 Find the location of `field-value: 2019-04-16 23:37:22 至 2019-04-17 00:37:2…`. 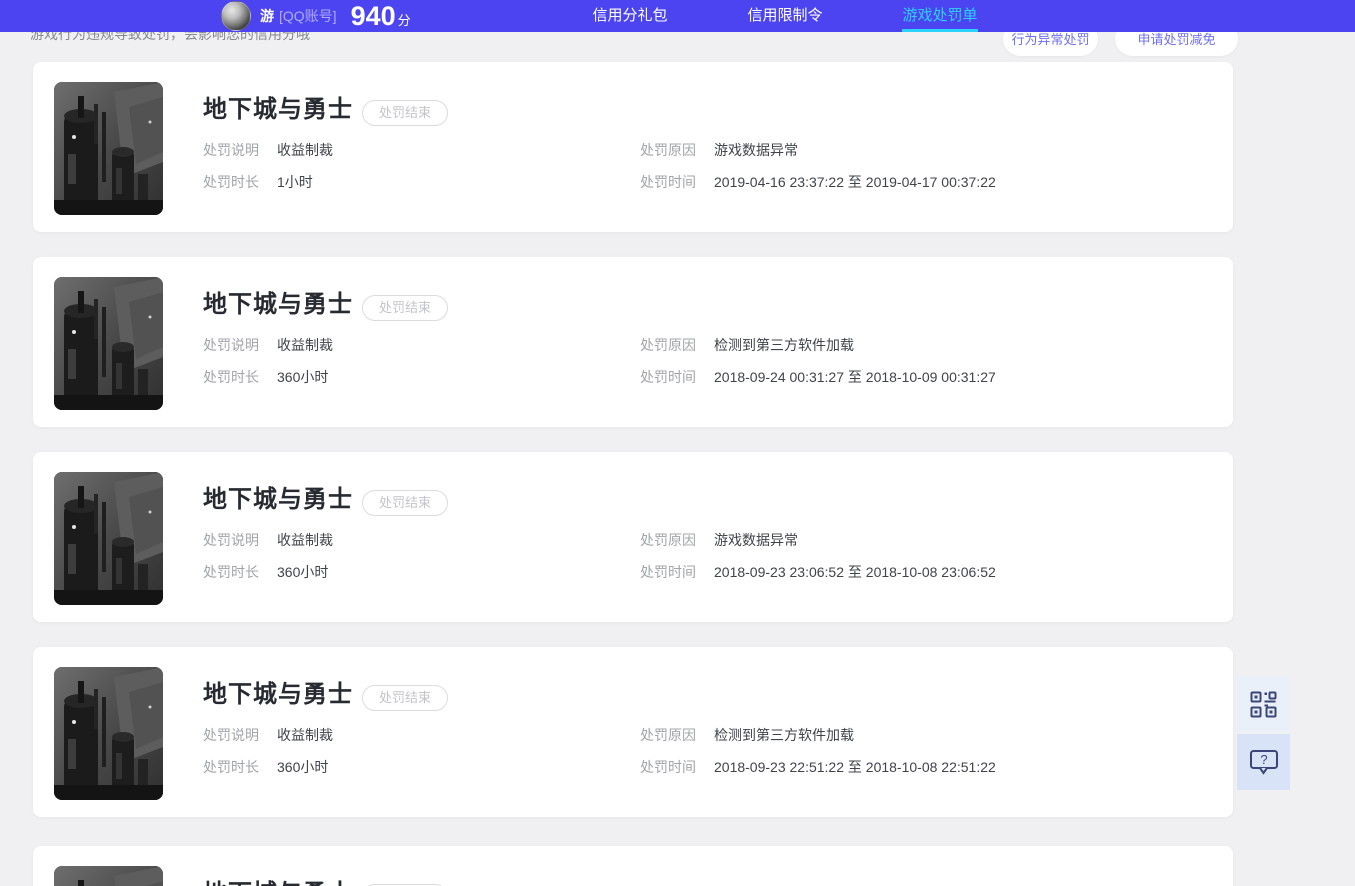

field-value: 2019-04-16 23:37:22 至 2019-04-17 00:37:2… is located at coordinates (855, 182).